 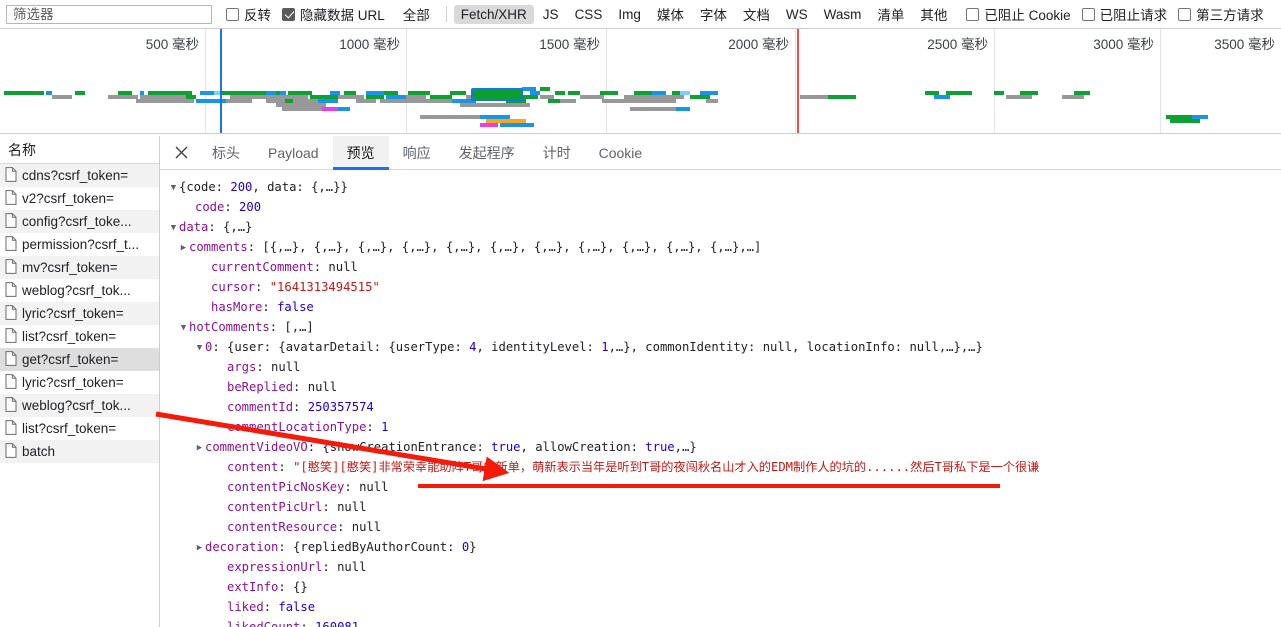 I want to click on request-name: batch, so click(x=39, y=451).